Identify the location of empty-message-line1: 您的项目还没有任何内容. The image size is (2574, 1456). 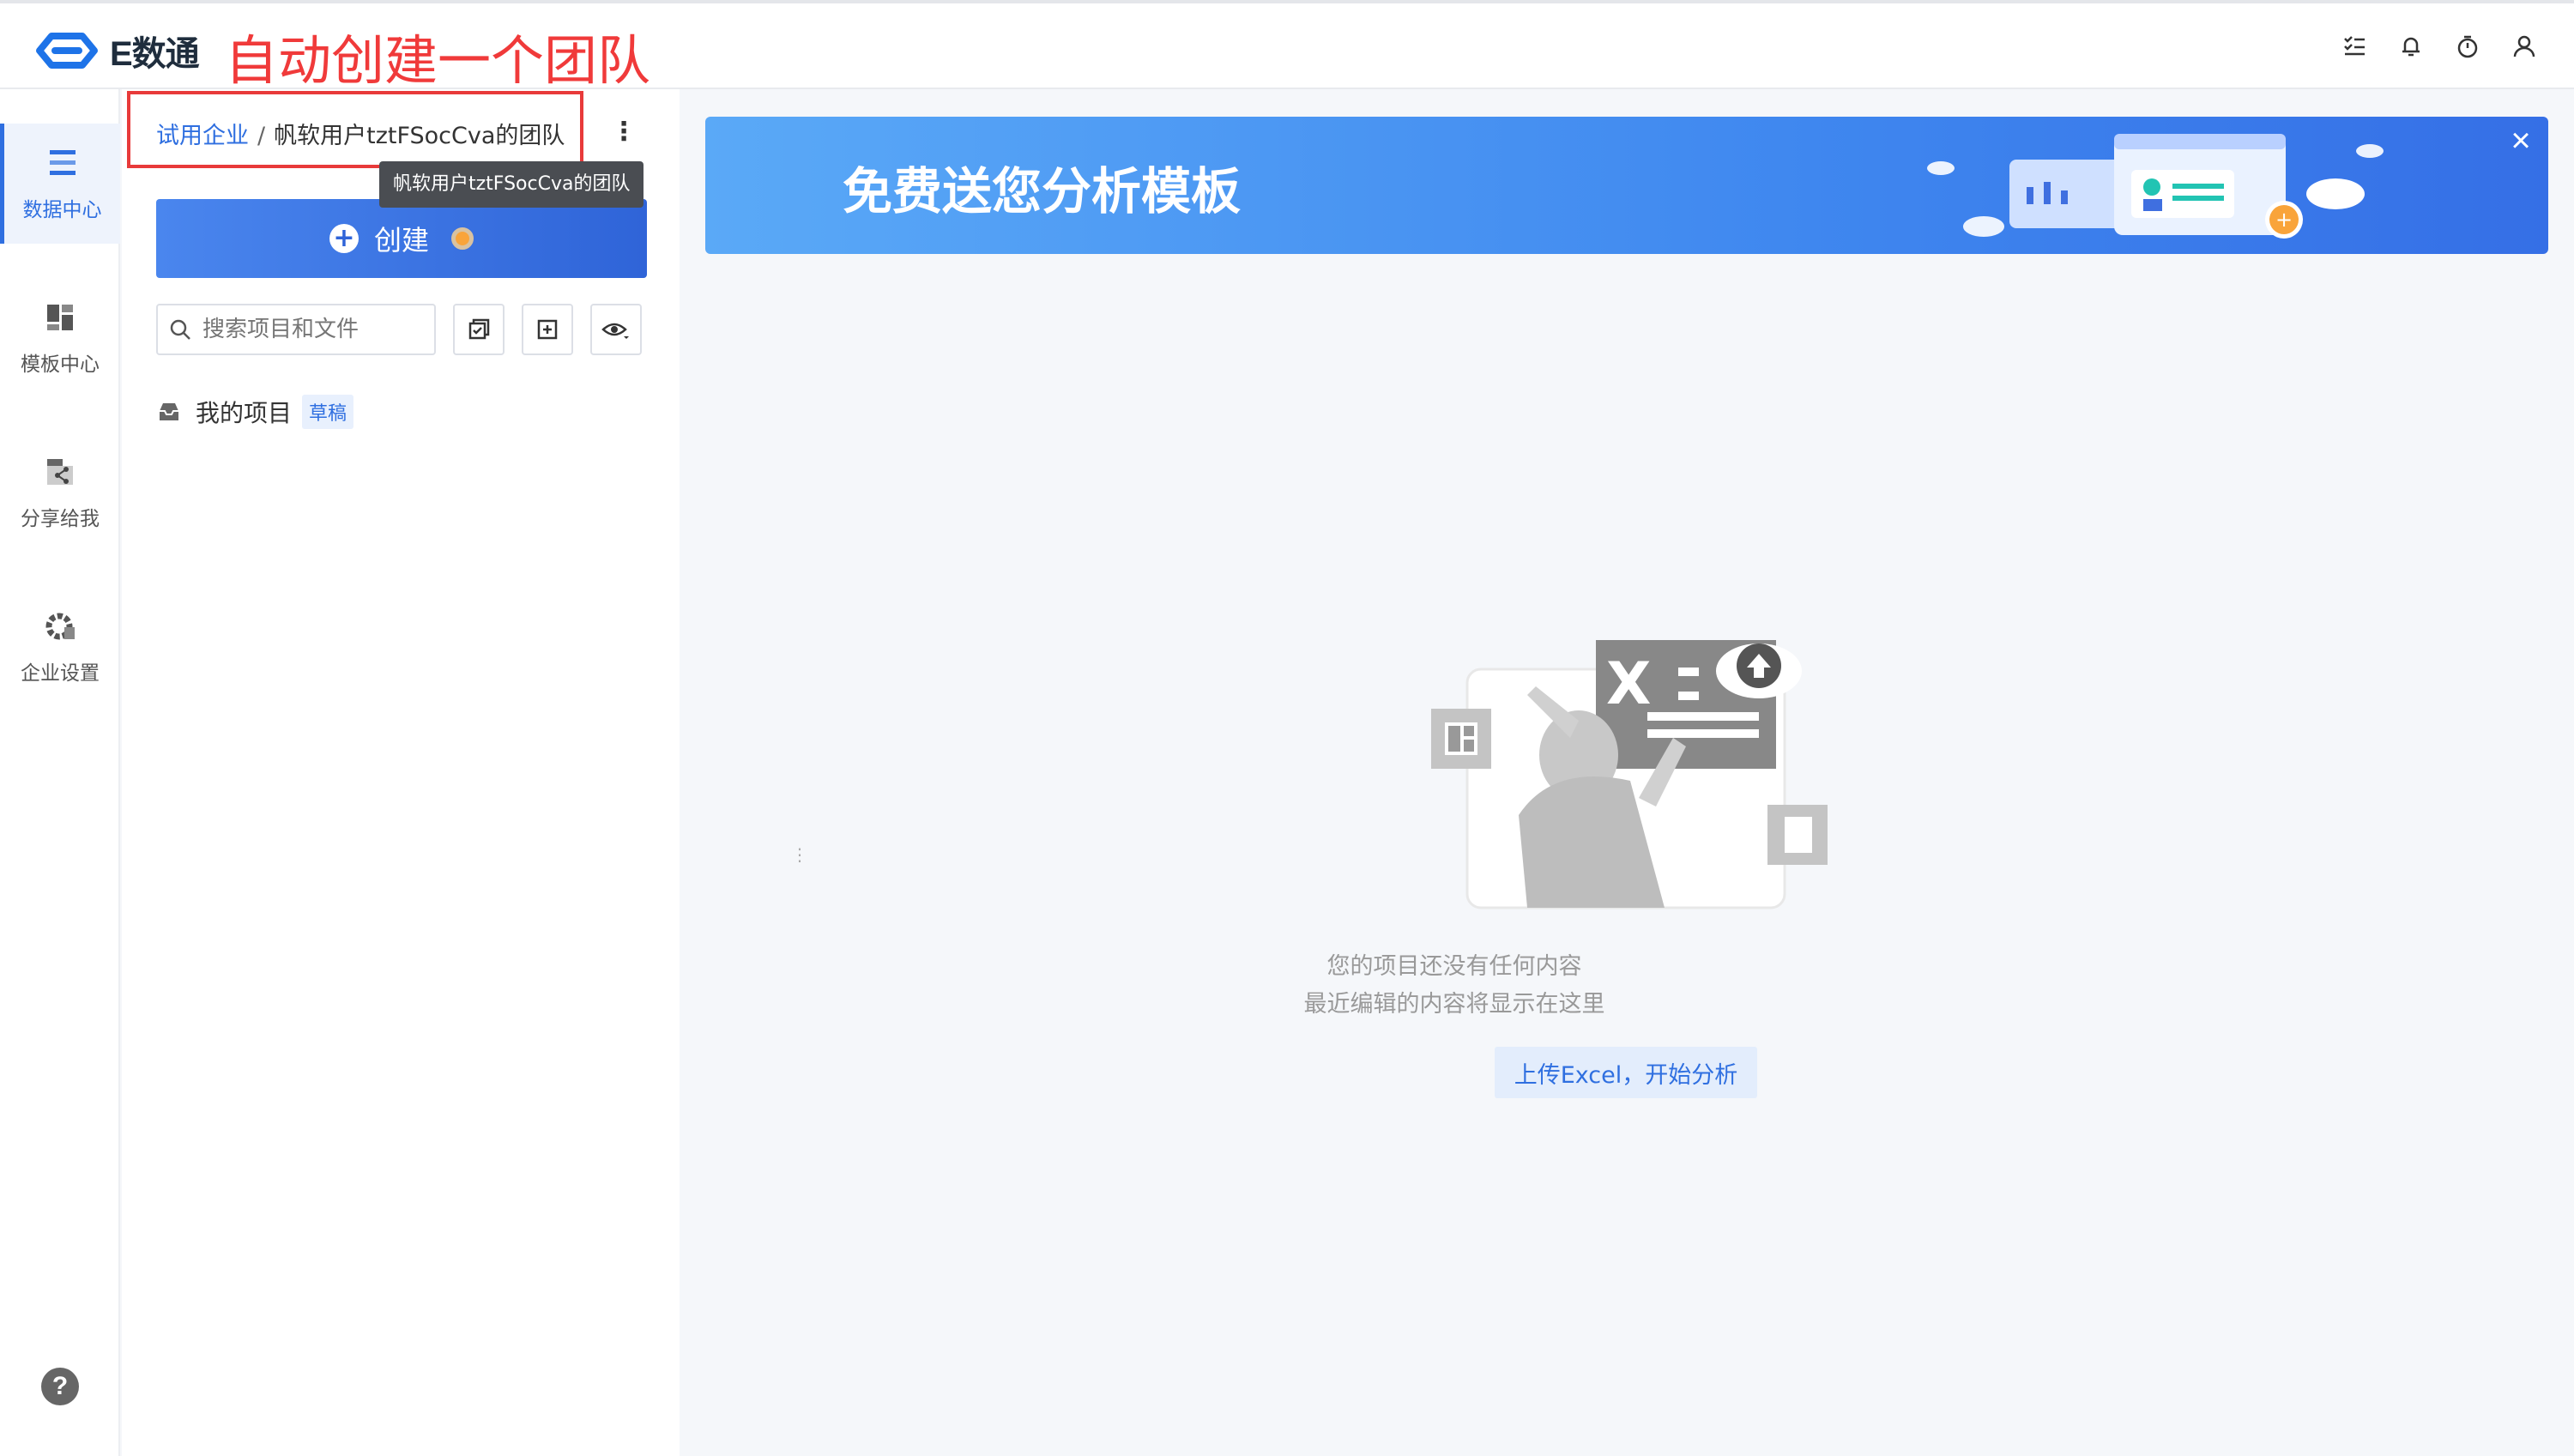
(1454, 967).